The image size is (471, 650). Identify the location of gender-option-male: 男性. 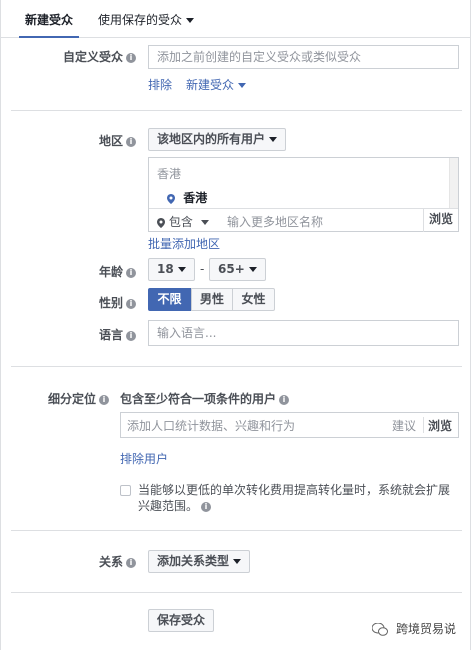
(212, 299).